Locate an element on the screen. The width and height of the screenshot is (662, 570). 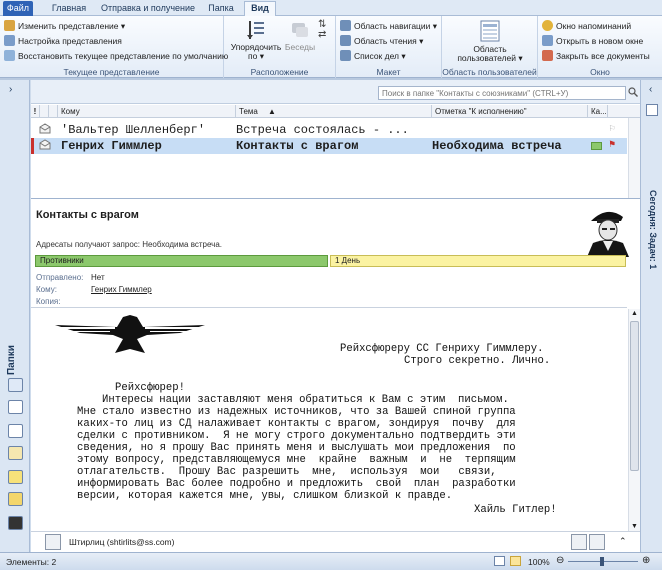
zoom-slider-thumb is located at coordinates (602, 561).